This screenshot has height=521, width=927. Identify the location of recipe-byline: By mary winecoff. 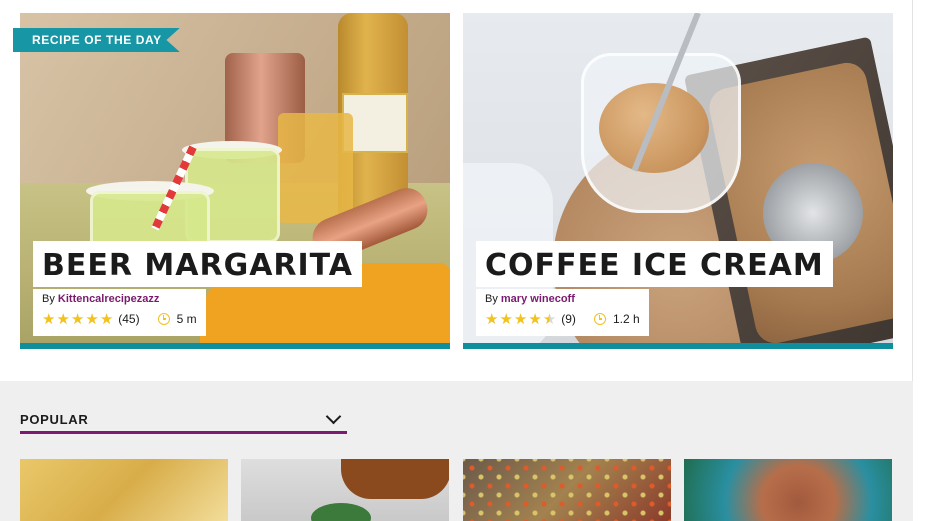
(562, 299).